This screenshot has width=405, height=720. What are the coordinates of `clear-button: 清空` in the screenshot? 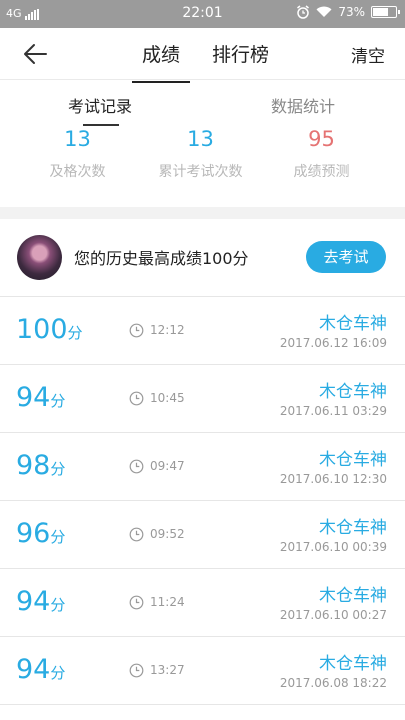 It's located at (368, 54).